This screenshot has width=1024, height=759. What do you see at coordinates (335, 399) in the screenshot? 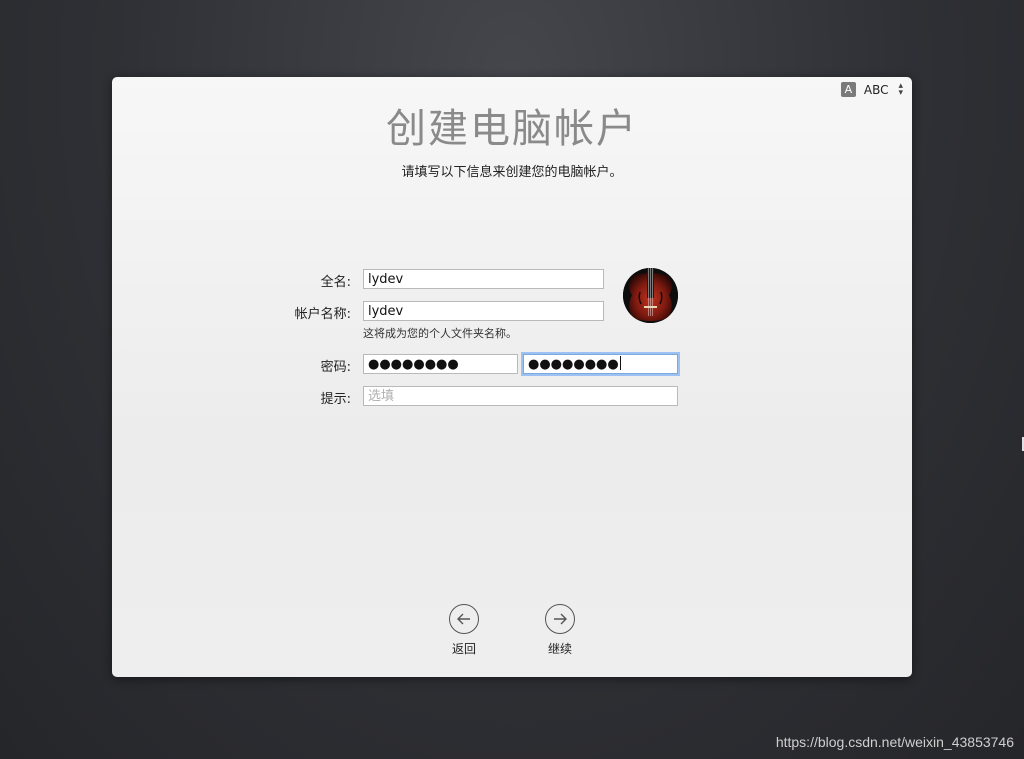
I see `hint-label: 提示:` at bounding box center [335, 399].